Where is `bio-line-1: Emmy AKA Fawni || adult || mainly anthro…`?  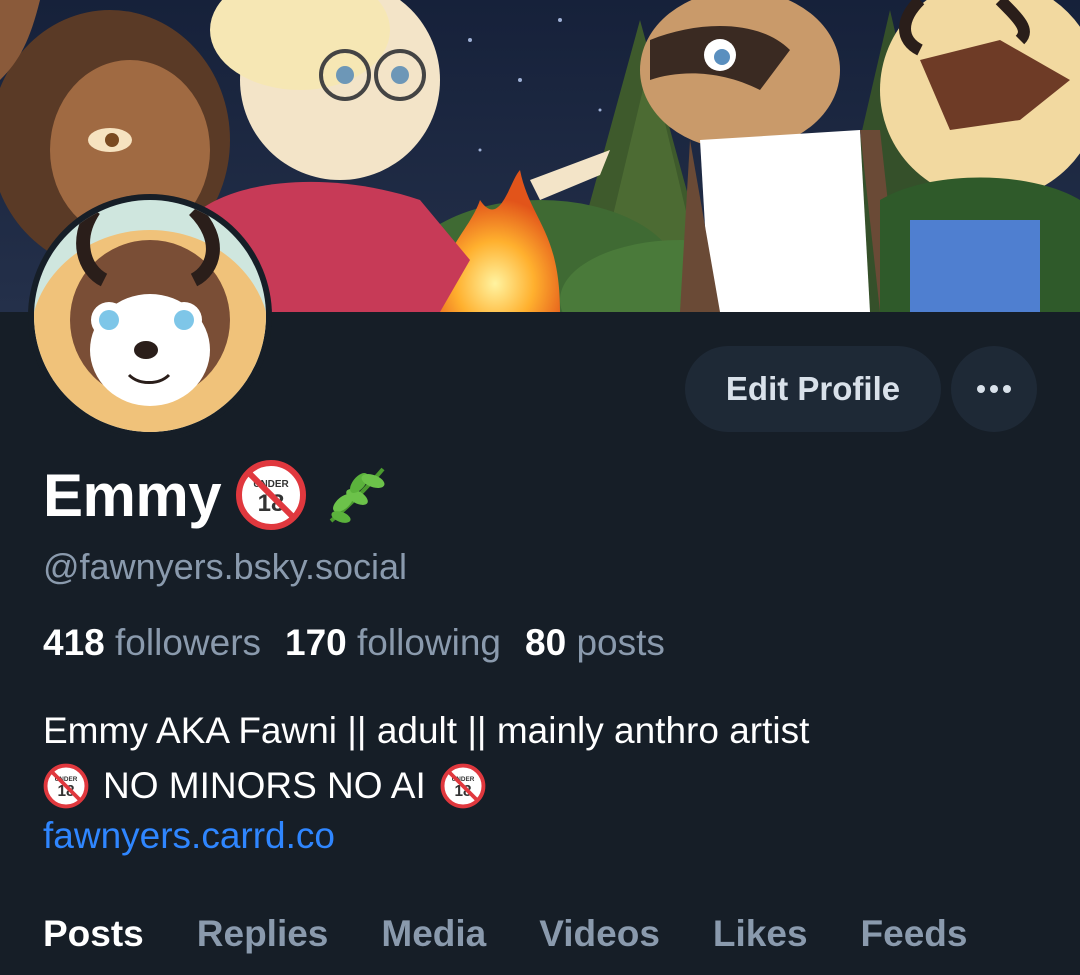
bio-line-1: Emmy AKA Fawni || adult || mainly anthro… is located at coordinates (426, 730).